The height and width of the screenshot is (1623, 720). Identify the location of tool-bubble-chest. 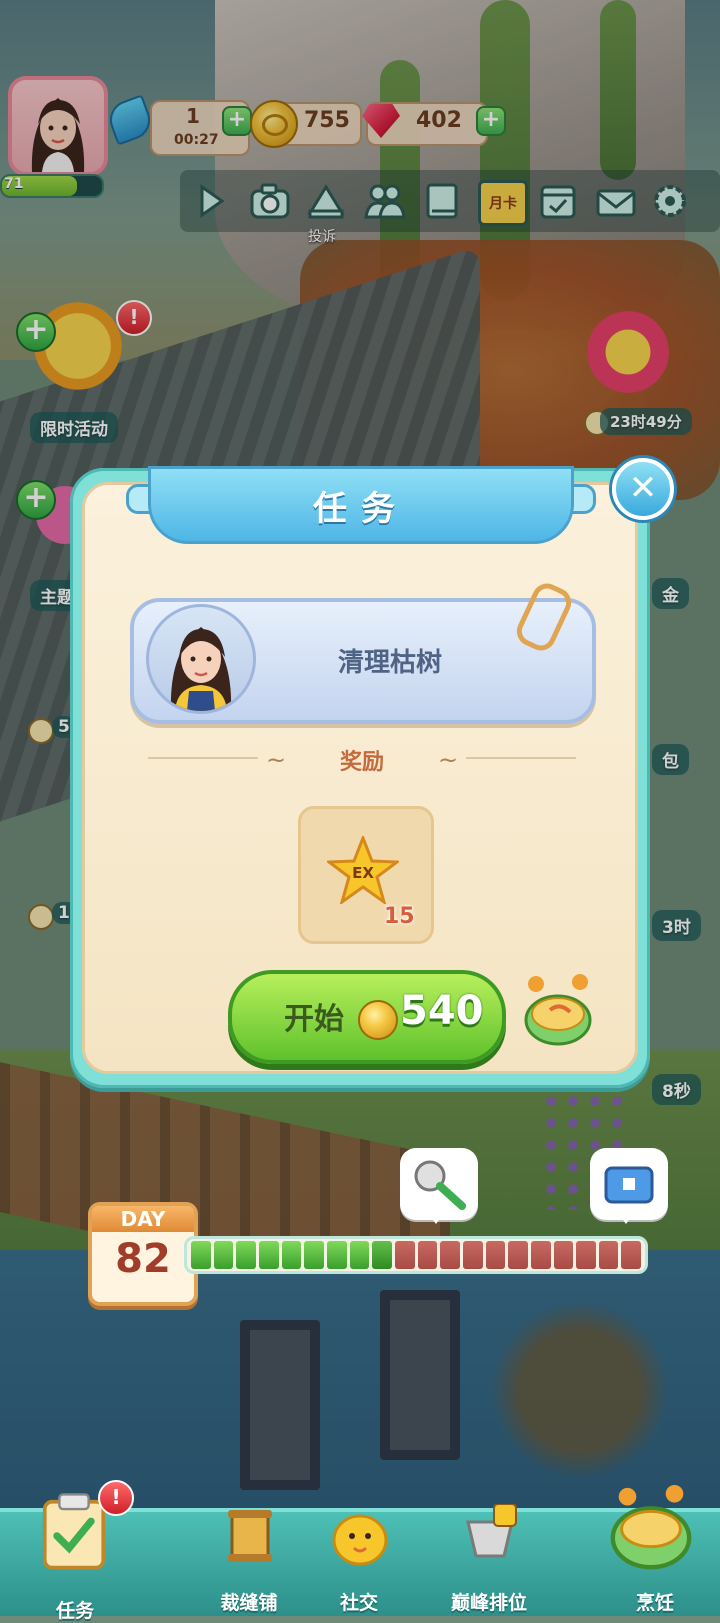
(629, 1186).